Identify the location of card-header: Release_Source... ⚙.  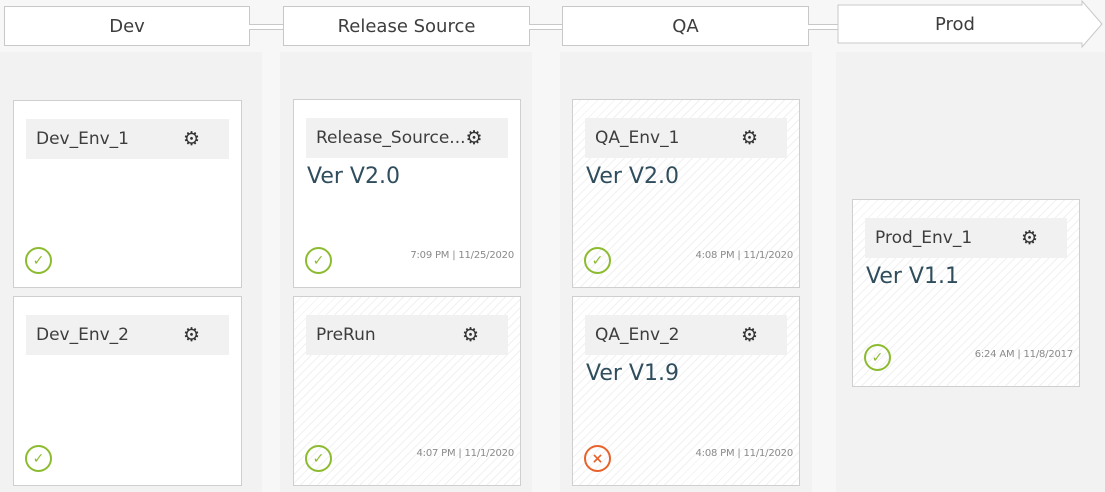
(407, 138).